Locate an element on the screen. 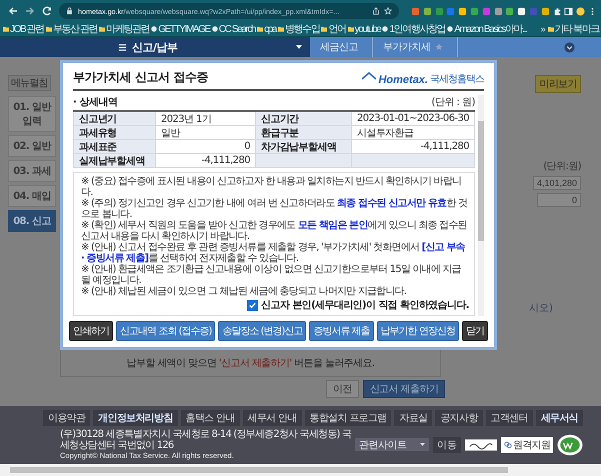 The height and width of the screenshot is (476, 601). unit-label: (단위:원) is located at coordinates (562, 166).